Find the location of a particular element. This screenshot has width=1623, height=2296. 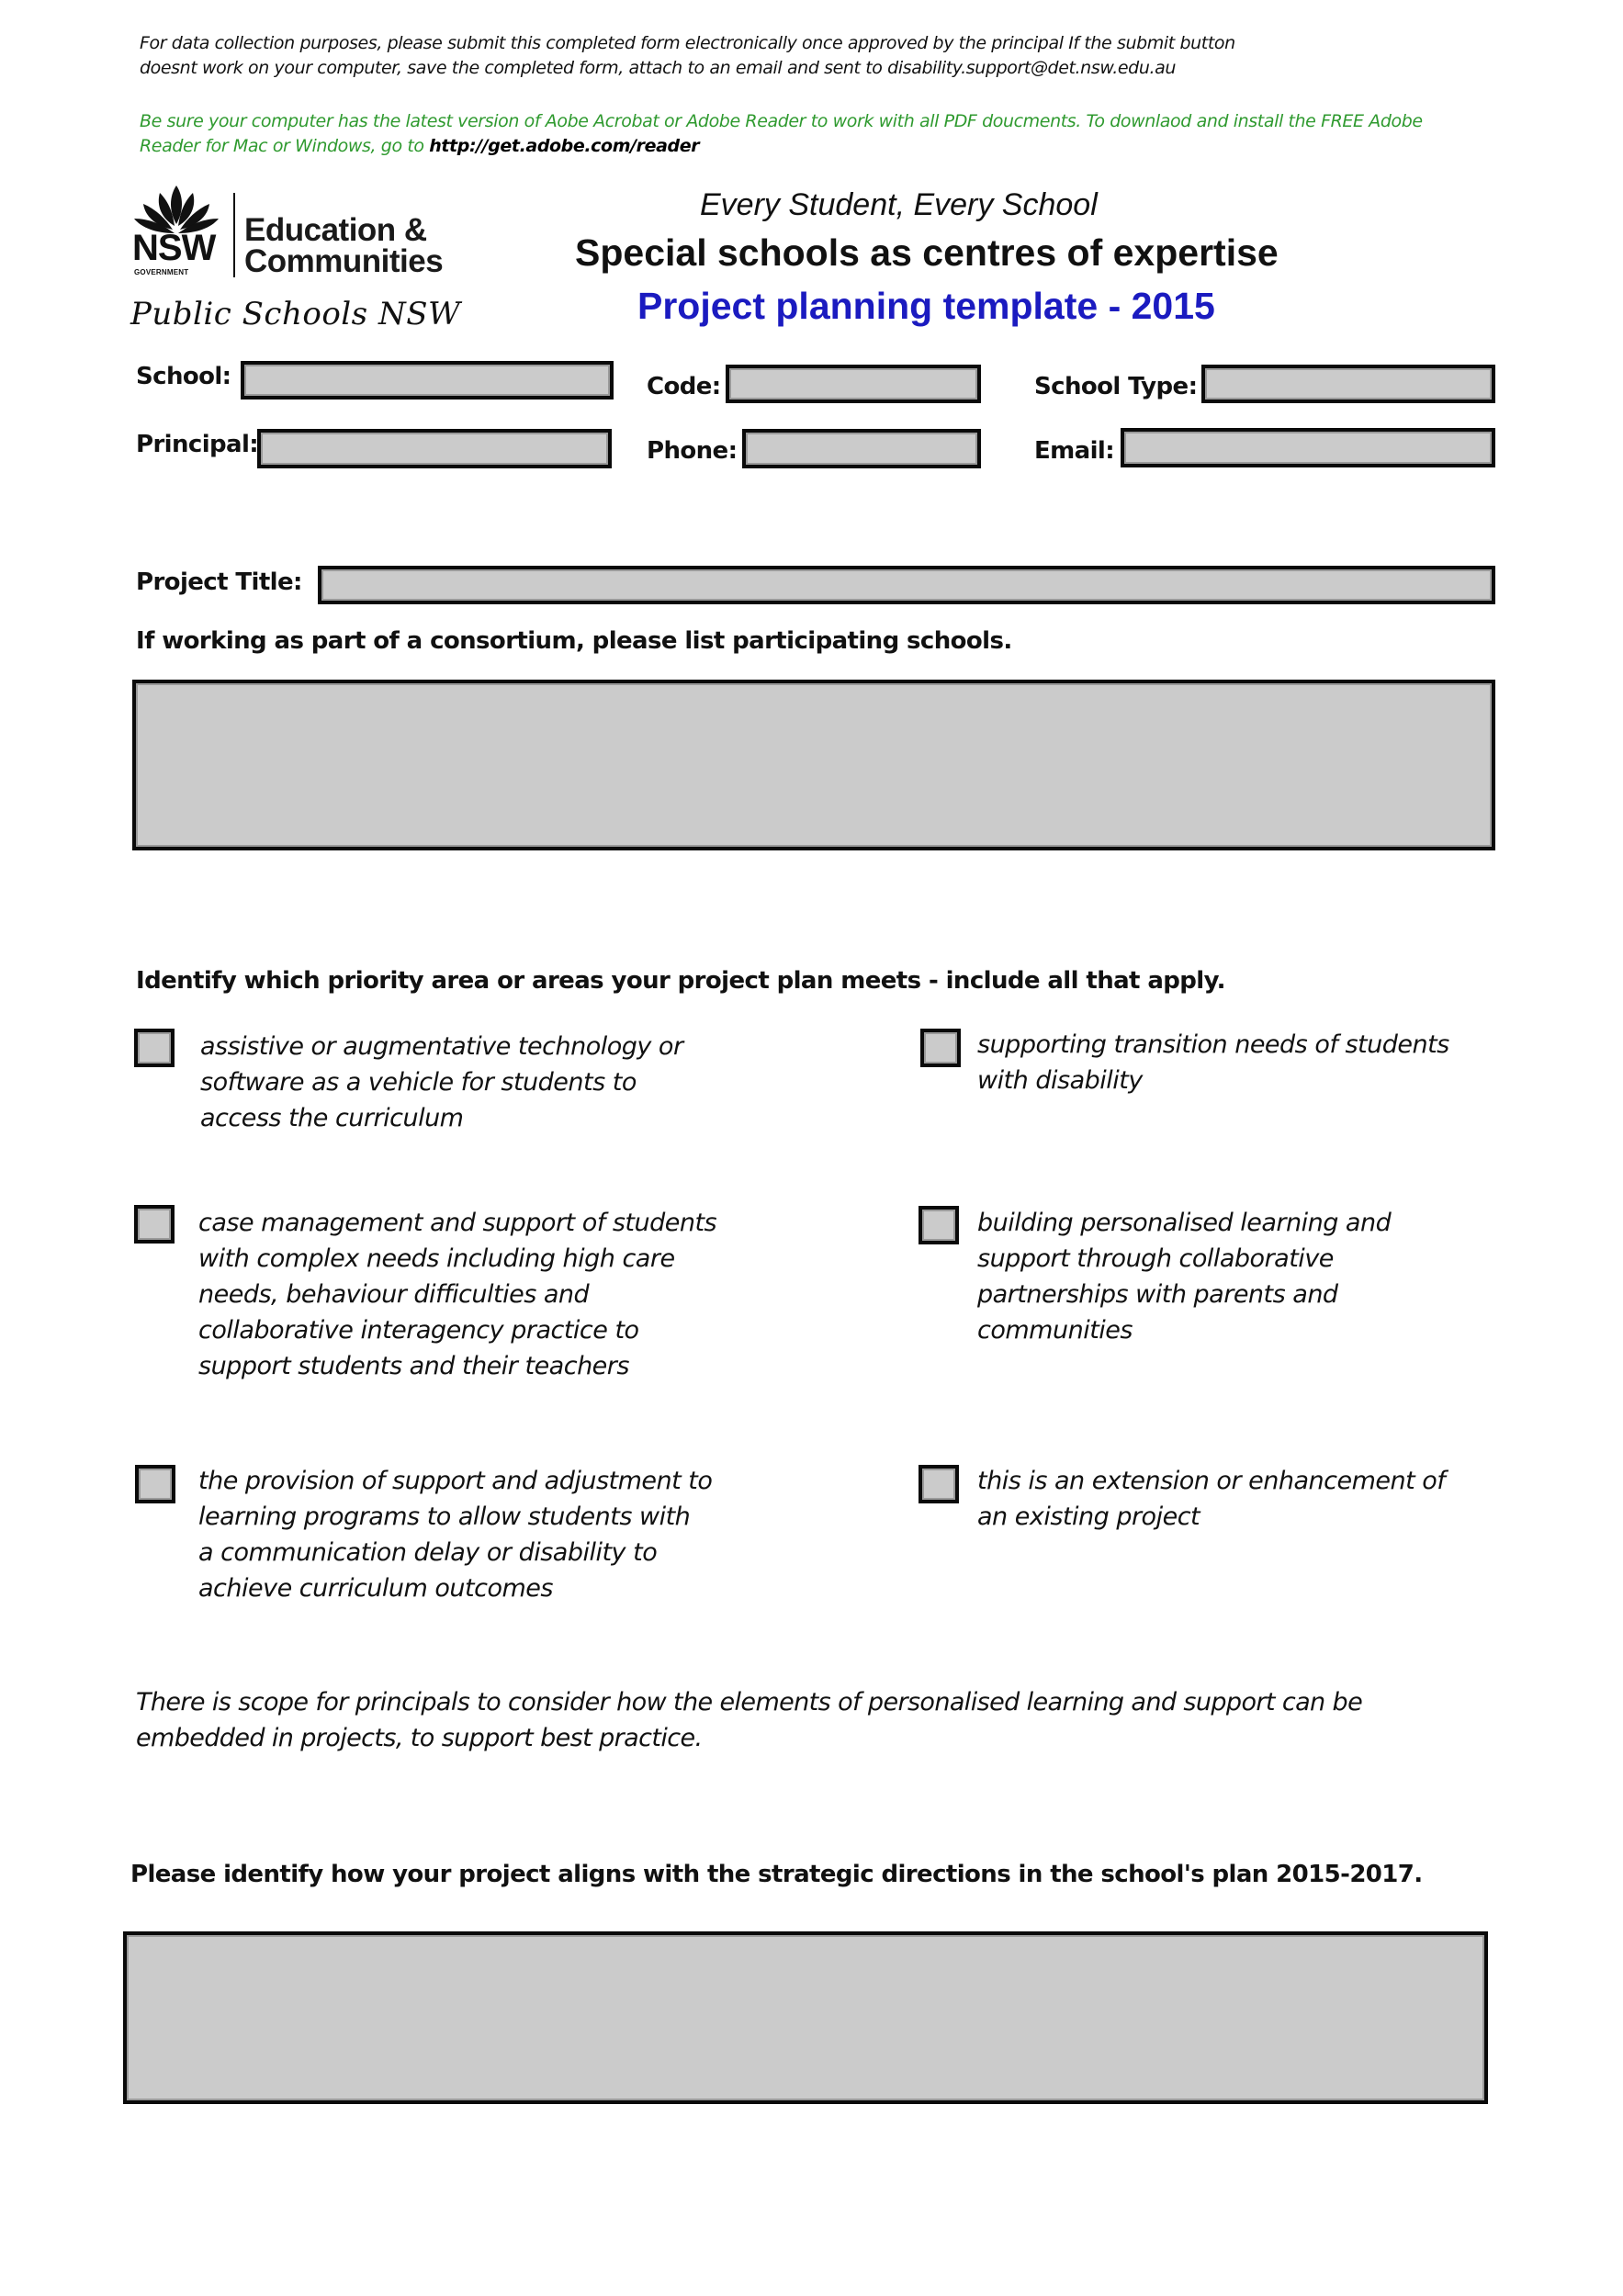

project-title-field is located at coordinates (906, 585).